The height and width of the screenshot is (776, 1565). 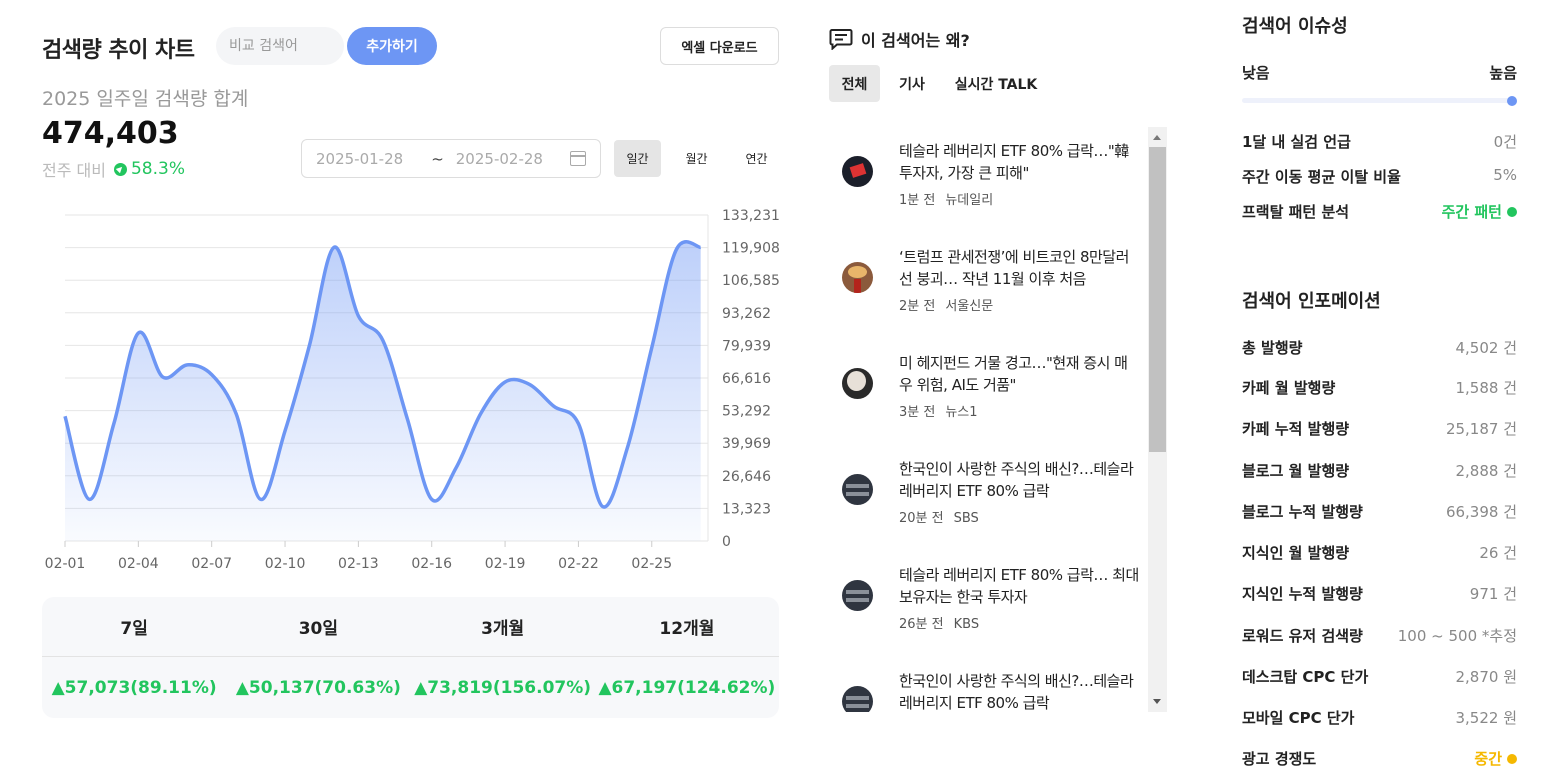 I want to click on scrollbar-thumb, so click(x=1157, y=299).